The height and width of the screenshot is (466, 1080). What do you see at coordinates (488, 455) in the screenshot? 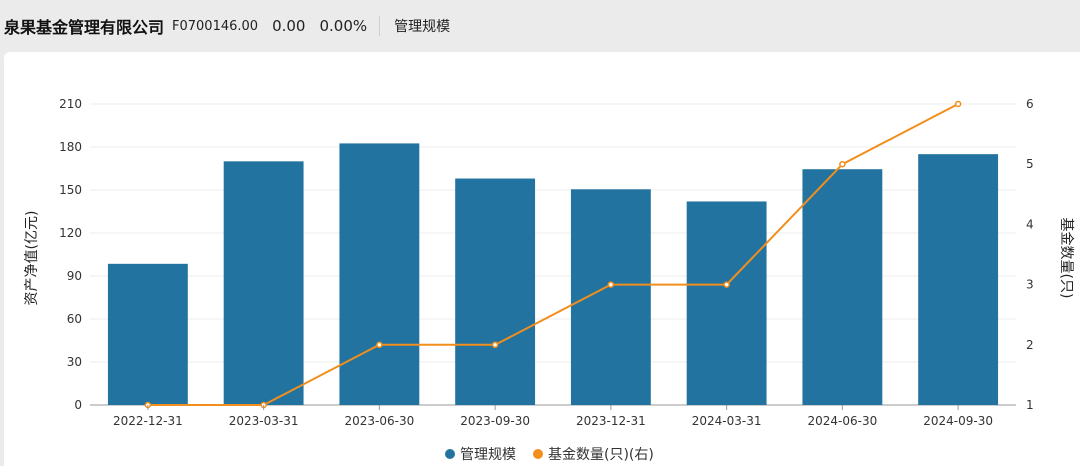
I see `legend-label: 管理规模` at bounding box center [488, 455].